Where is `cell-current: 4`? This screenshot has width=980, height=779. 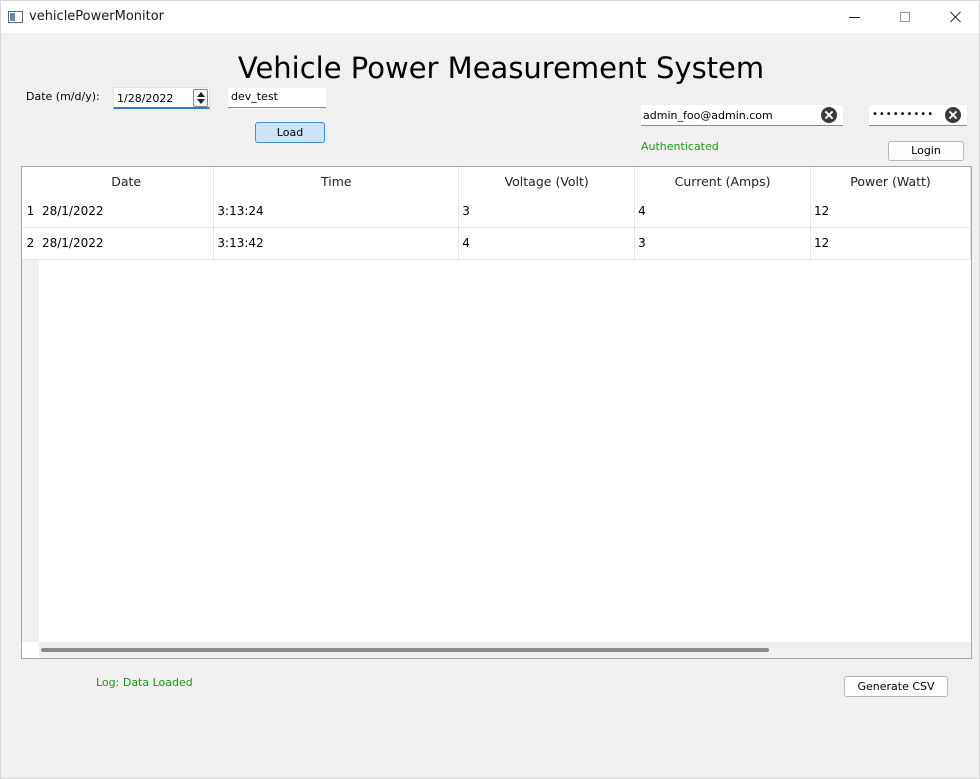 cell-current: 4 is located at coordinates (723, 211).